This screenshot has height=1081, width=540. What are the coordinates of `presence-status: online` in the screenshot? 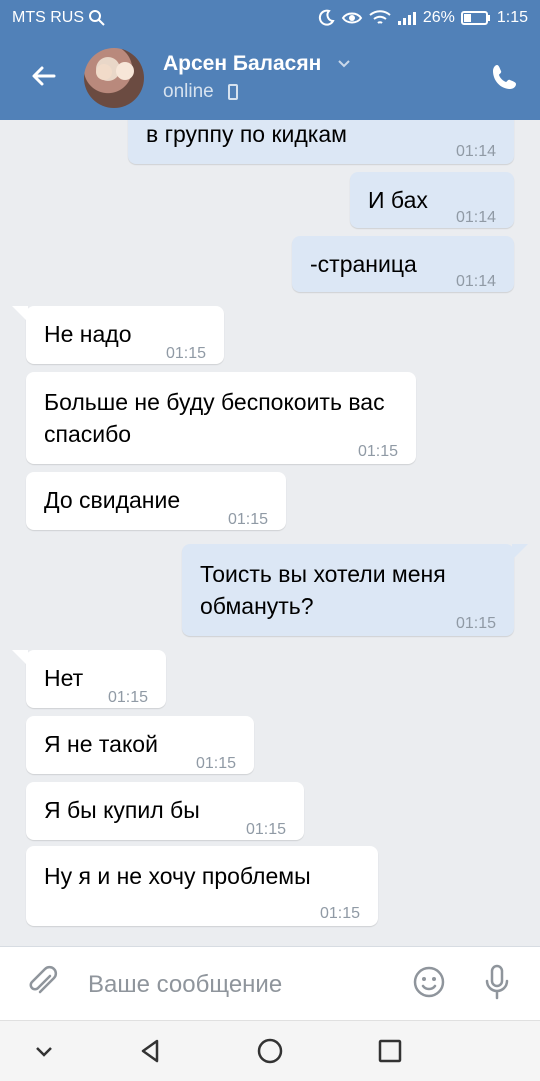 It's located at (188, 91).